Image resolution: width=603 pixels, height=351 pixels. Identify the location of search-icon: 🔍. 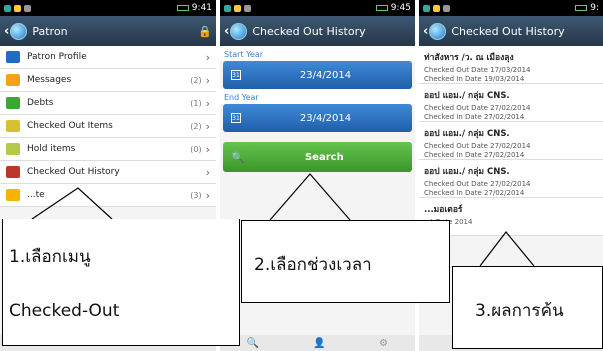
(238, 157).